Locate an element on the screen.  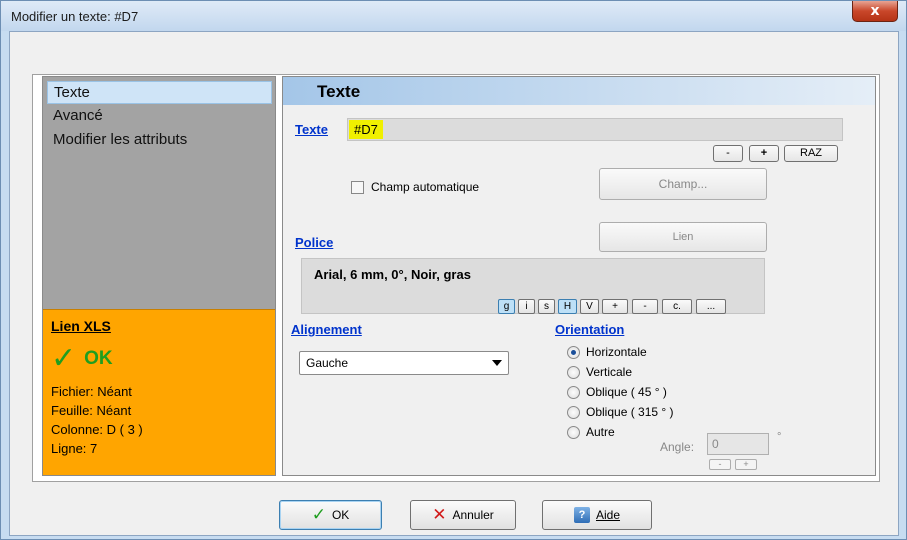
xls-feuille: Feuille: Néant is located at coordinates (91, 410).